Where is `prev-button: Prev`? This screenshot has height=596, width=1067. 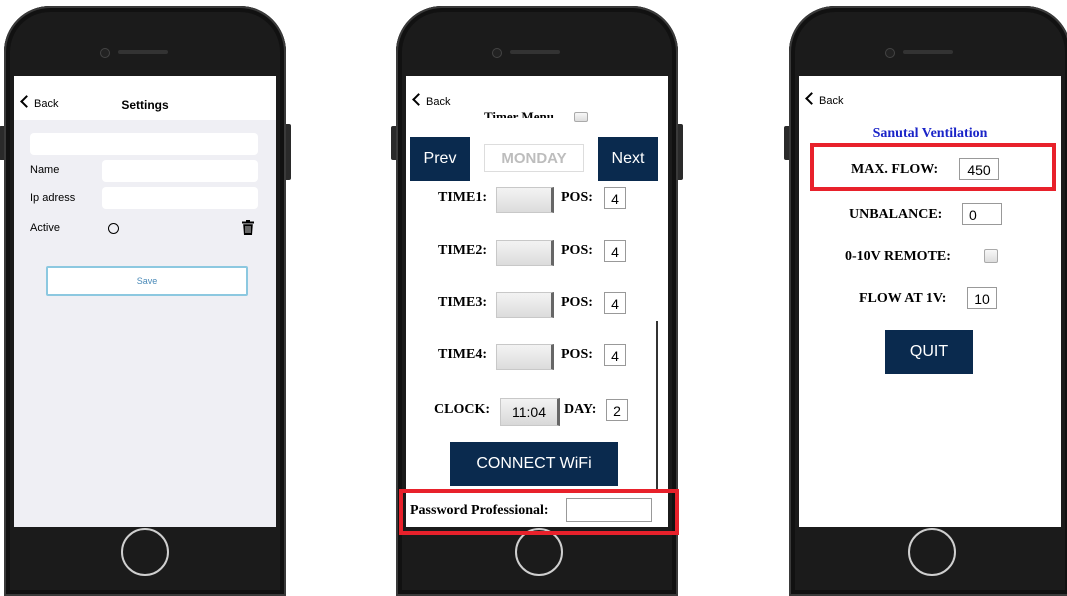 prev-button: Prev is located at coordinates (440, 159).